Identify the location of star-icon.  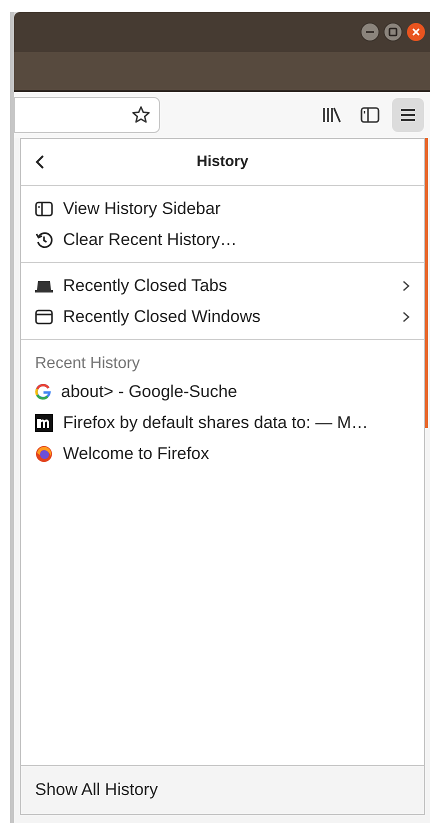
(141, 115).